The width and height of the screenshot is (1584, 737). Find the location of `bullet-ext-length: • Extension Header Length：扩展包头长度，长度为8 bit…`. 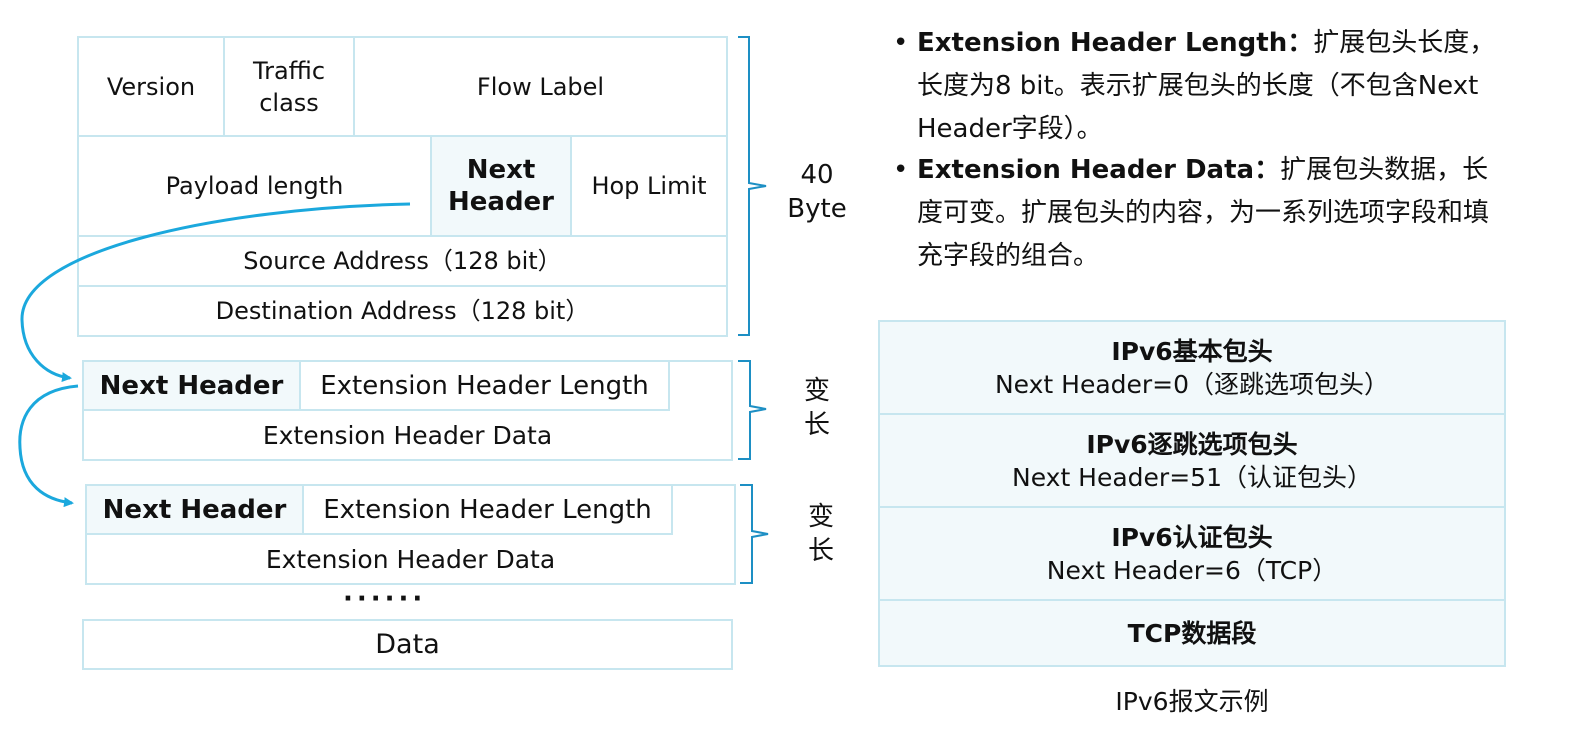

bullet-ext-length: • Extension Header Length：扩展包头长度，长度为8 bit… is located at coordinates (1197, 86).